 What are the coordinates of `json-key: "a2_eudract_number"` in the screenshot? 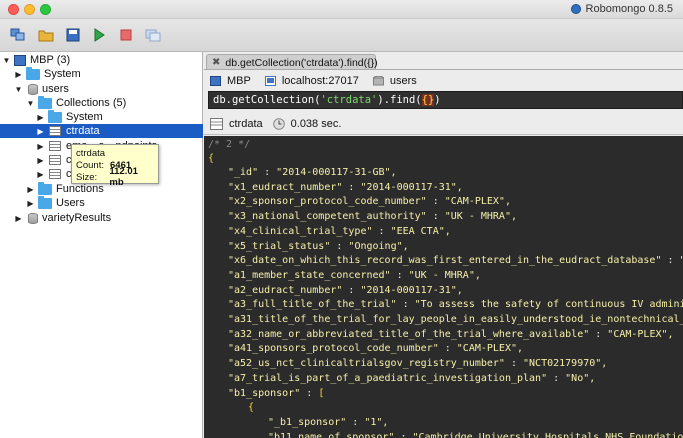 It's located at (285, 290).